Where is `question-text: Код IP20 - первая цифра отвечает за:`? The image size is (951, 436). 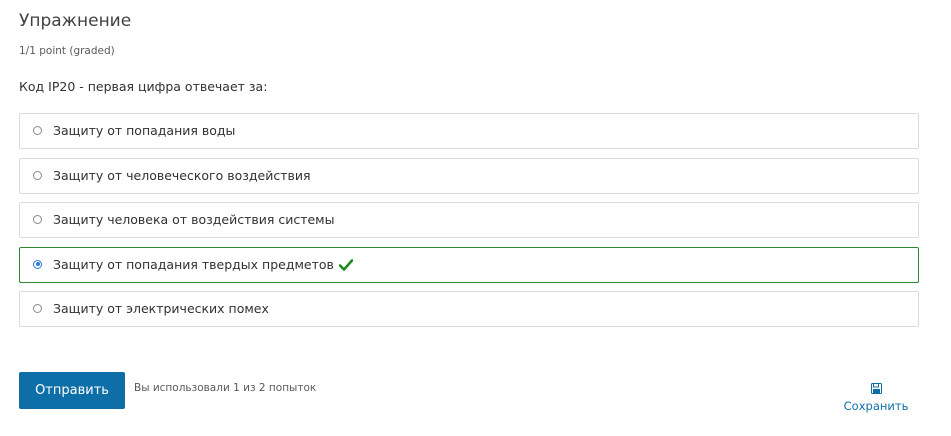
question-text: Код IP20 - первая цифра отвечает за: is located at coordinates (143, 86).